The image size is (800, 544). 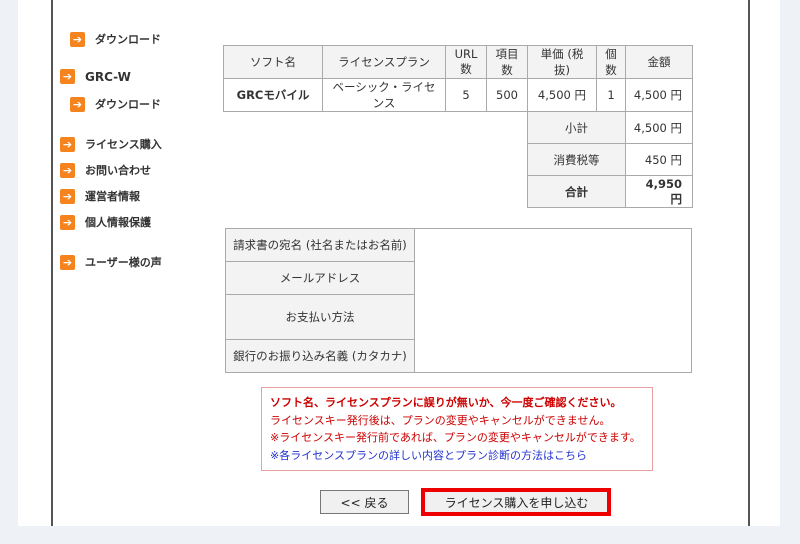 I want to click on sidebar-item-label: GRC-W, so click(x=108, y=76).